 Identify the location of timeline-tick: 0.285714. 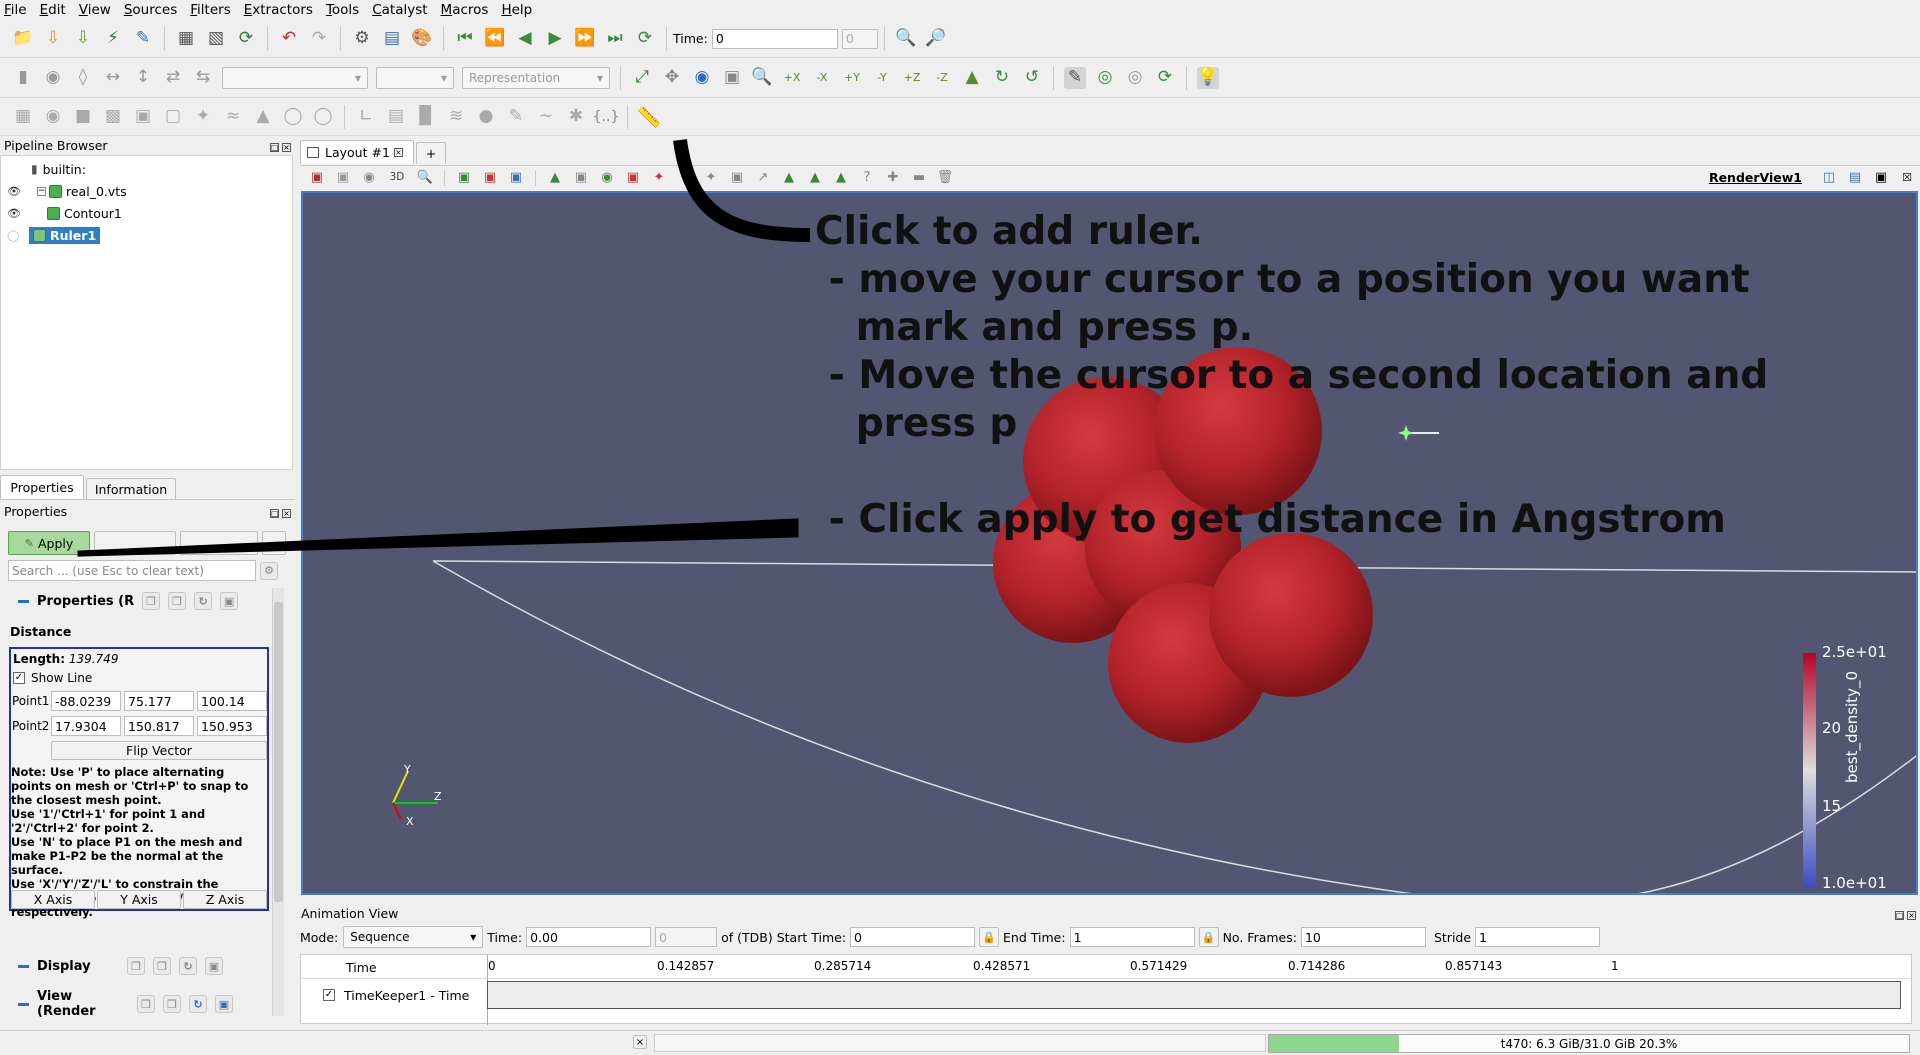
(843, 966).